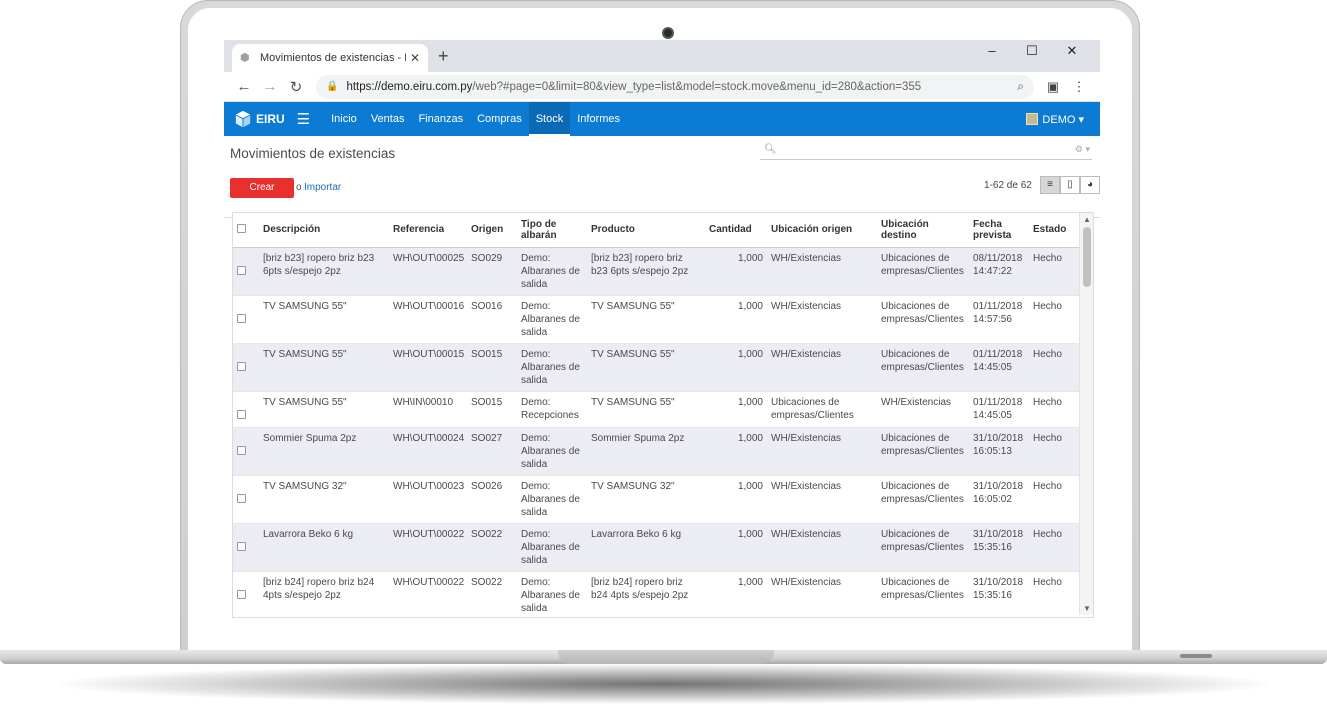  Describe the element at coordinates (1087, 257) in the screenshot. I see `scroll-thumb` at that location.